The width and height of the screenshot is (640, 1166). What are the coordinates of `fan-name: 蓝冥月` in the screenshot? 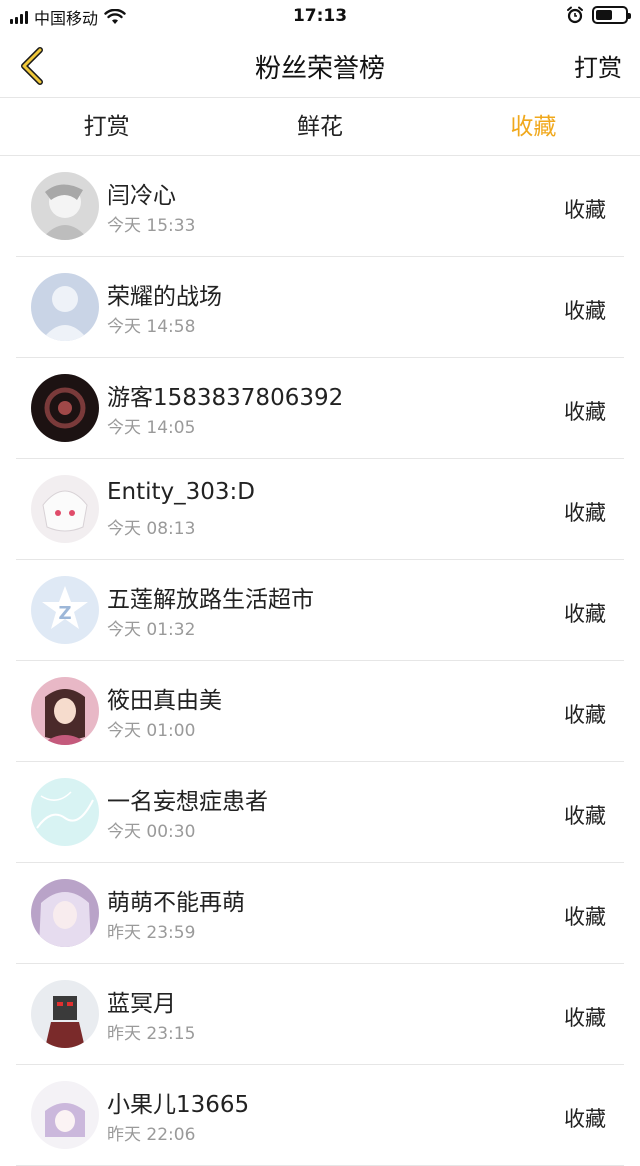 It's located at (141, 1004).